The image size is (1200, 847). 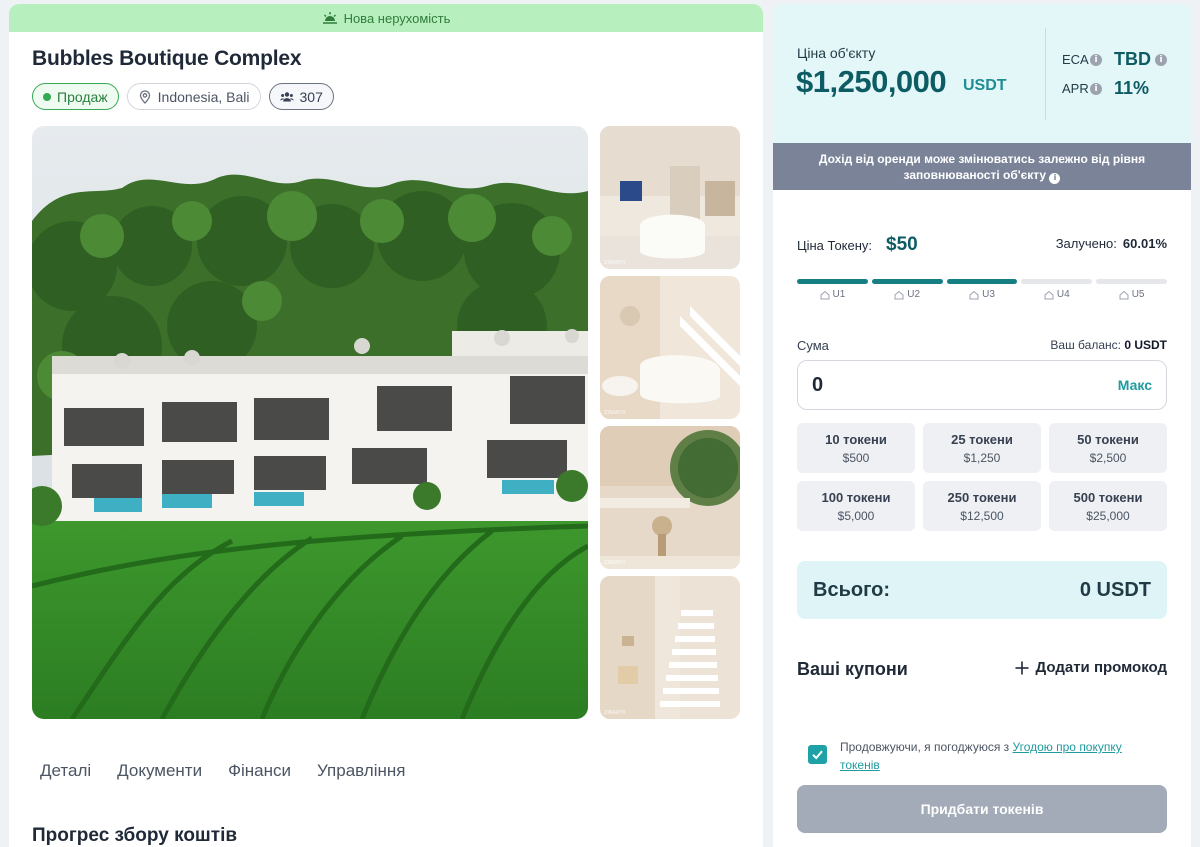 I want to click on thumbnail-living-room: ZINARYX, so click(x=670, y=197).